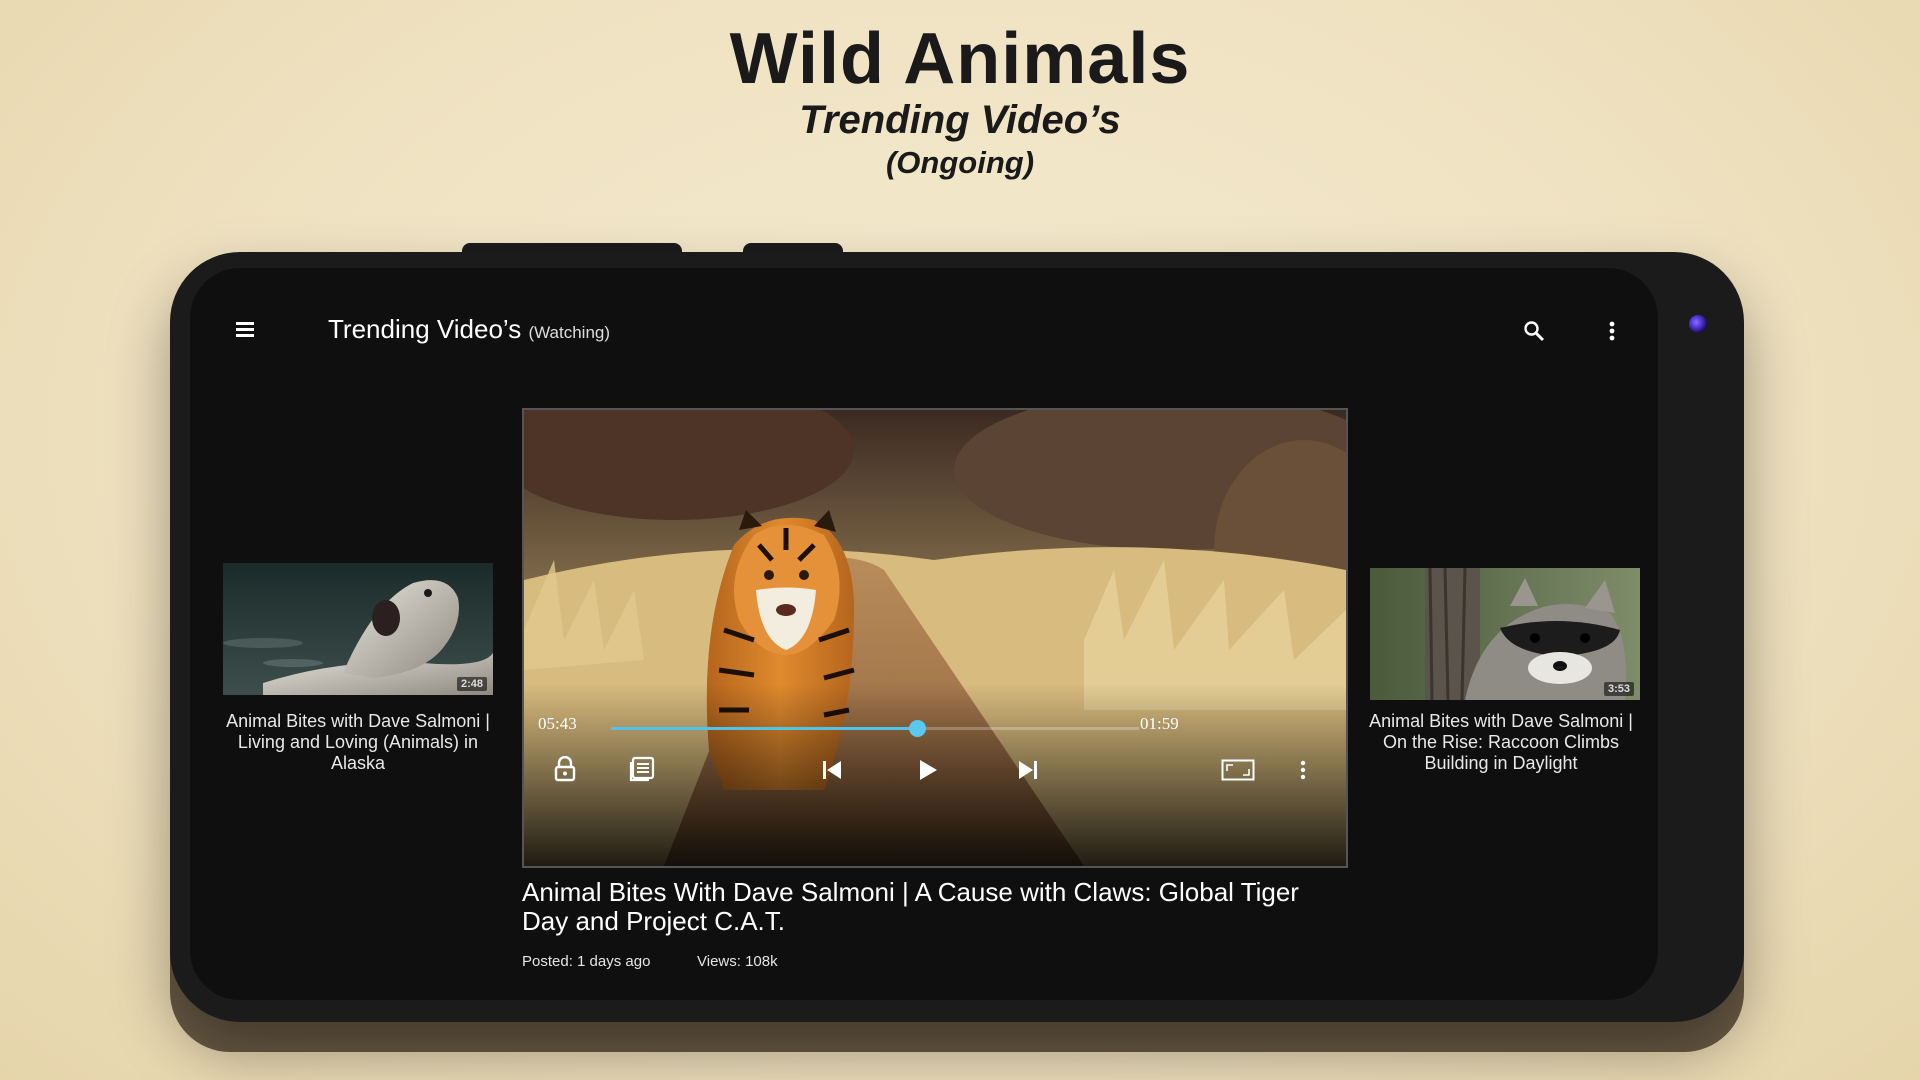 This screenshot has width=1920, height=1080. Describe the element at coordinates (1698, 324) in the screenshot. I see `front-camera` at that location.